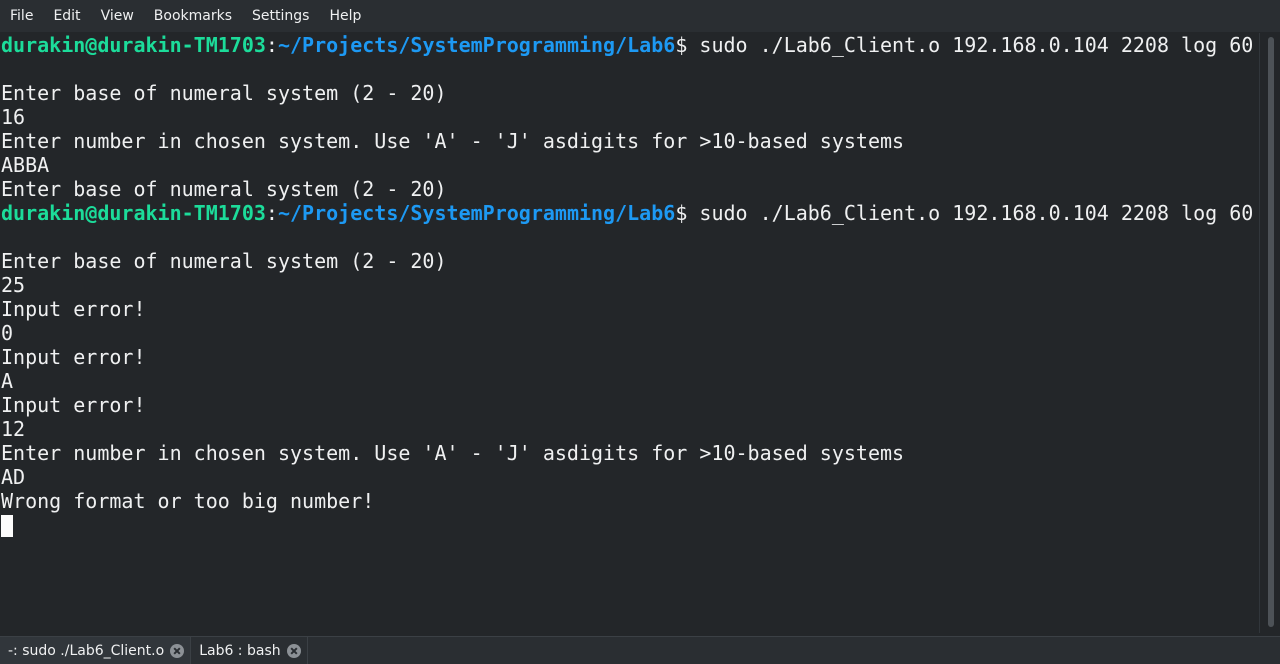 The image size is (1280, 664). I want to click on tab-client: -: sudo ./Lab6_Client.o, so click(96, 650).